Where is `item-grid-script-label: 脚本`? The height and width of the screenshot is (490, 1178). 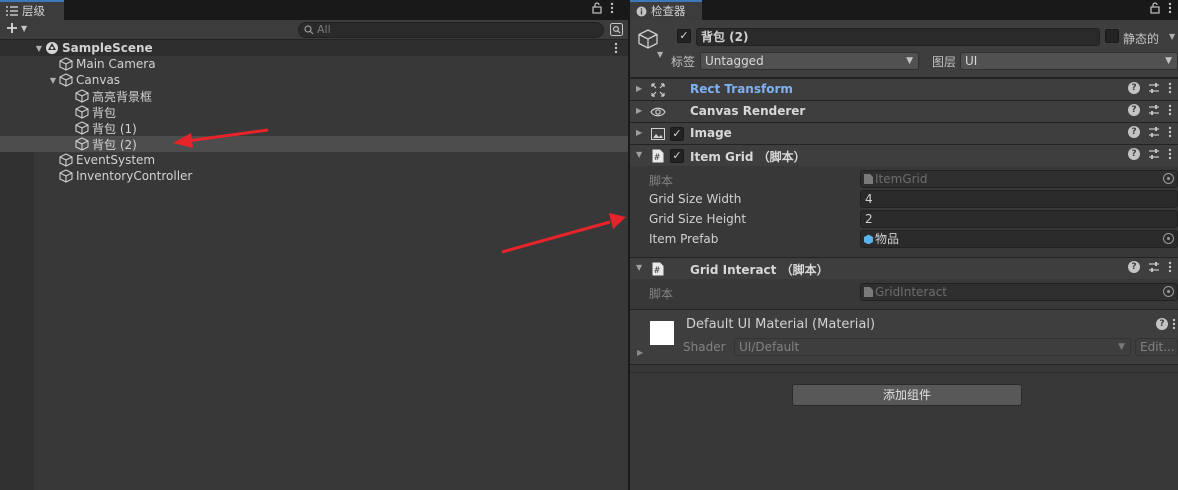 item-grid-script-label: 脚本 is located at coordinates (661, 181).